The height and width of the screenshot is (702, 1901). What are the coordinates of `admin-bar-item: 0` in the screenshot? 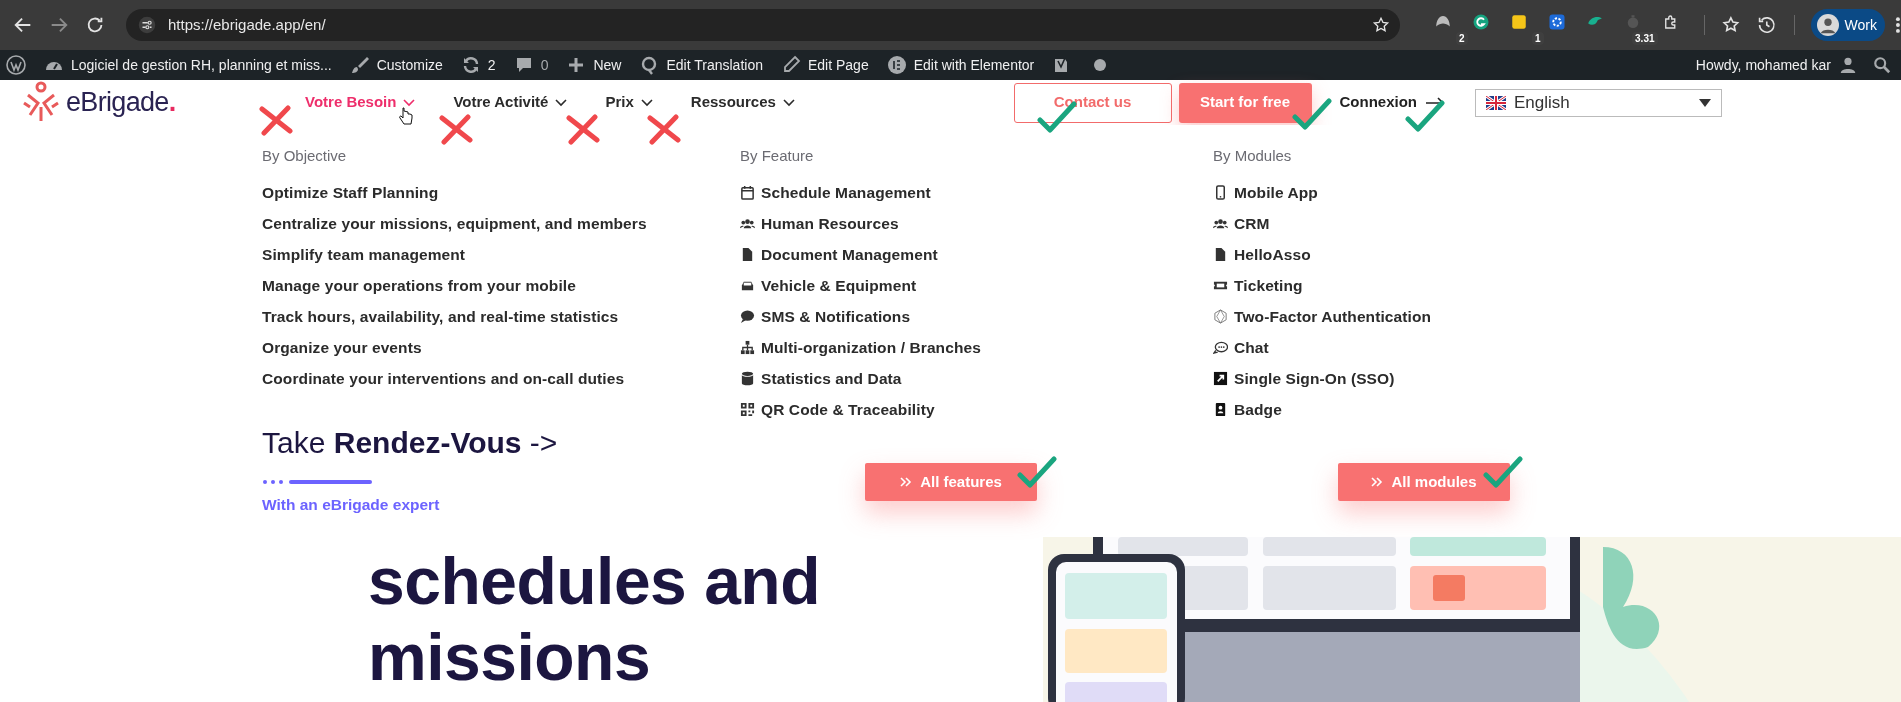 It's located at (531, 65).